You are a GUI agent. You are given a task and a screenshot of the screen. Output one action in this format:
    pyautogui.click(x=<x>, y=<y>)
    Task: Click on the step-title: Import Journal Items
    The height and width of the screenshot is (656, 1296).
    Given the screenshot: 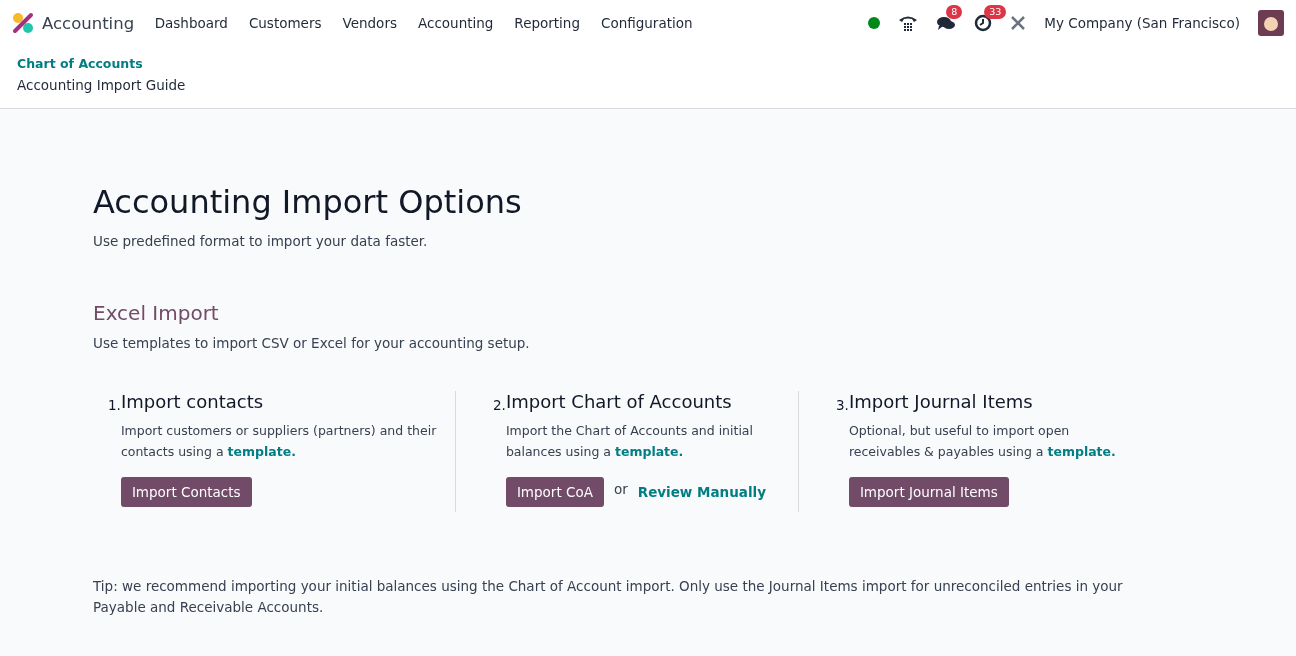 What is the action you would take?
    pyautogui.click(x=941, y=401)
    